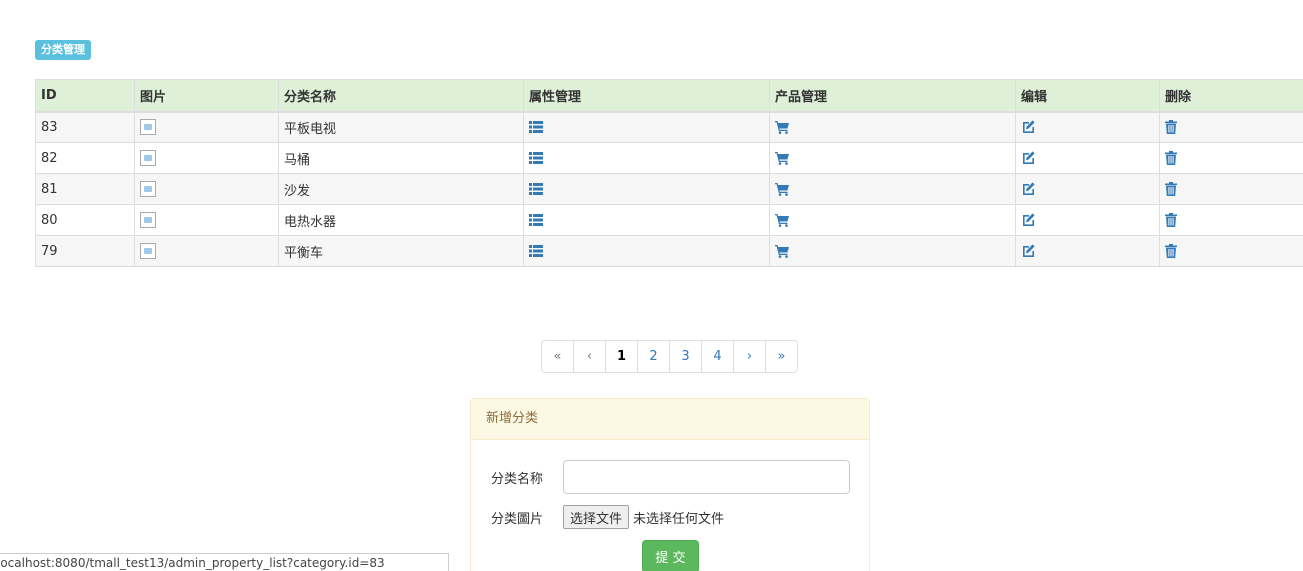 This screenshot has height=571, width=1303. What do you see at coordinates (1087, 96) in the screenshot?
I see `col-edit: 编辑` at bounding box center [1087, 96].